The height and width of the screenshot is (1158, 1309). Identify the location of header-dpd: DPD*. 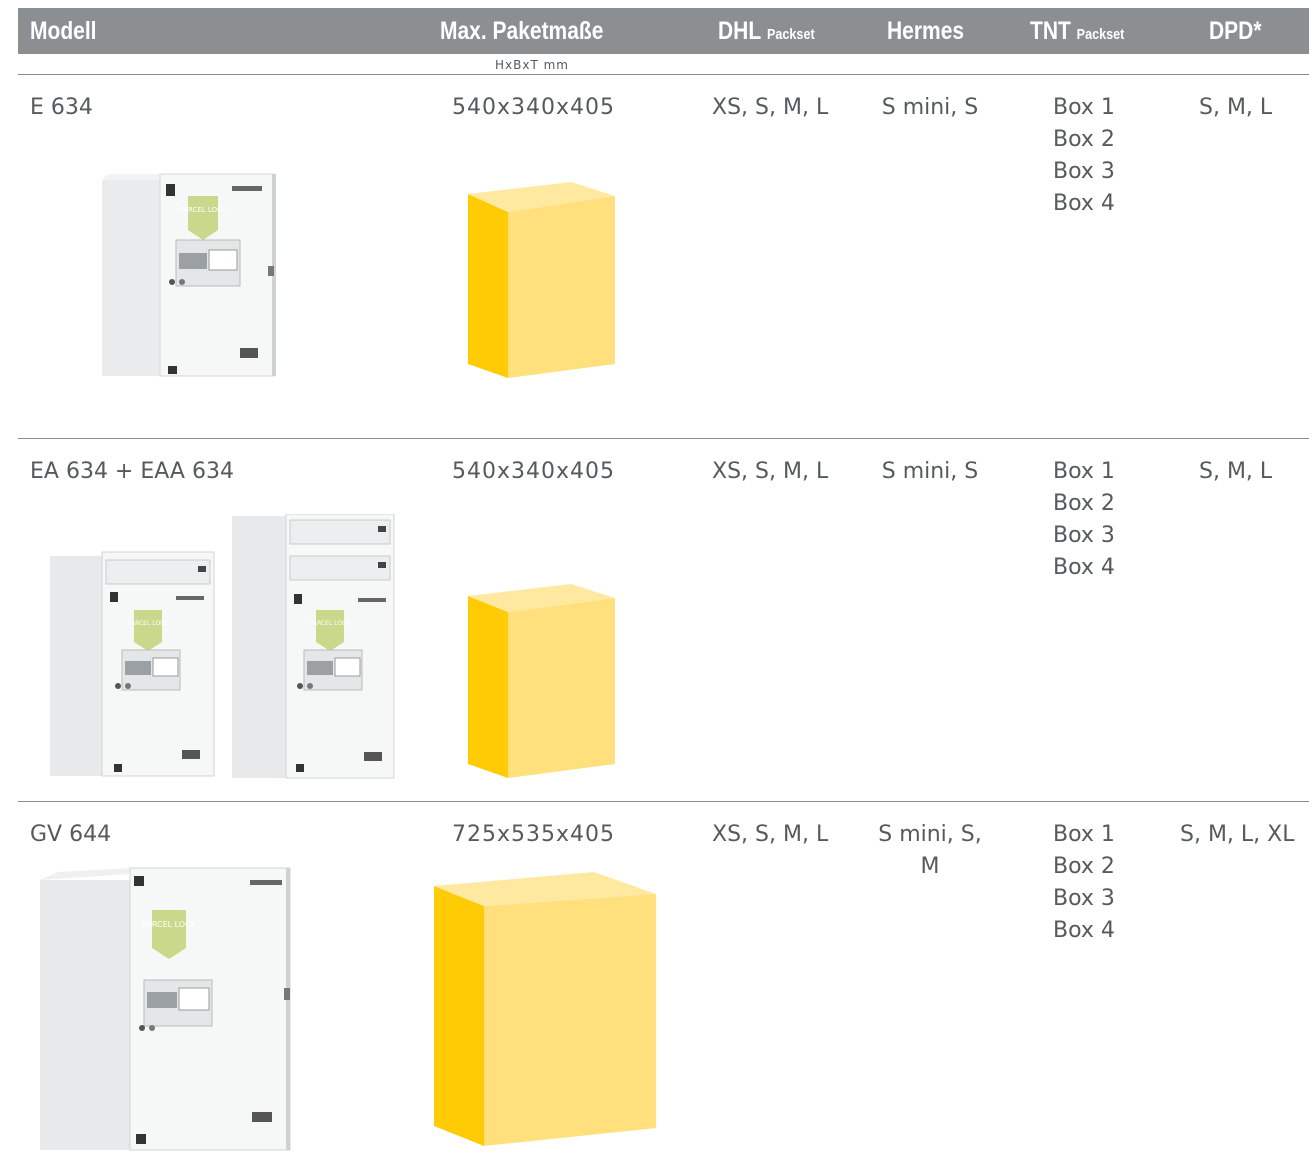
(1235, 31).